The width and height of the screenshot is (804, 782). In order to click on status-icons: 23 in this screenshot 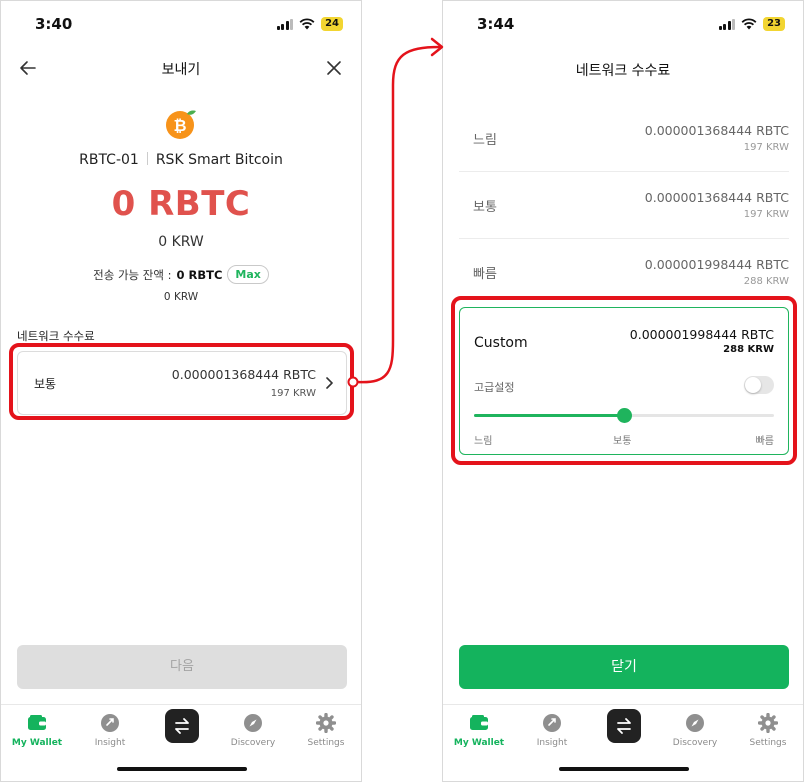, I will do `click(751, 24)`.